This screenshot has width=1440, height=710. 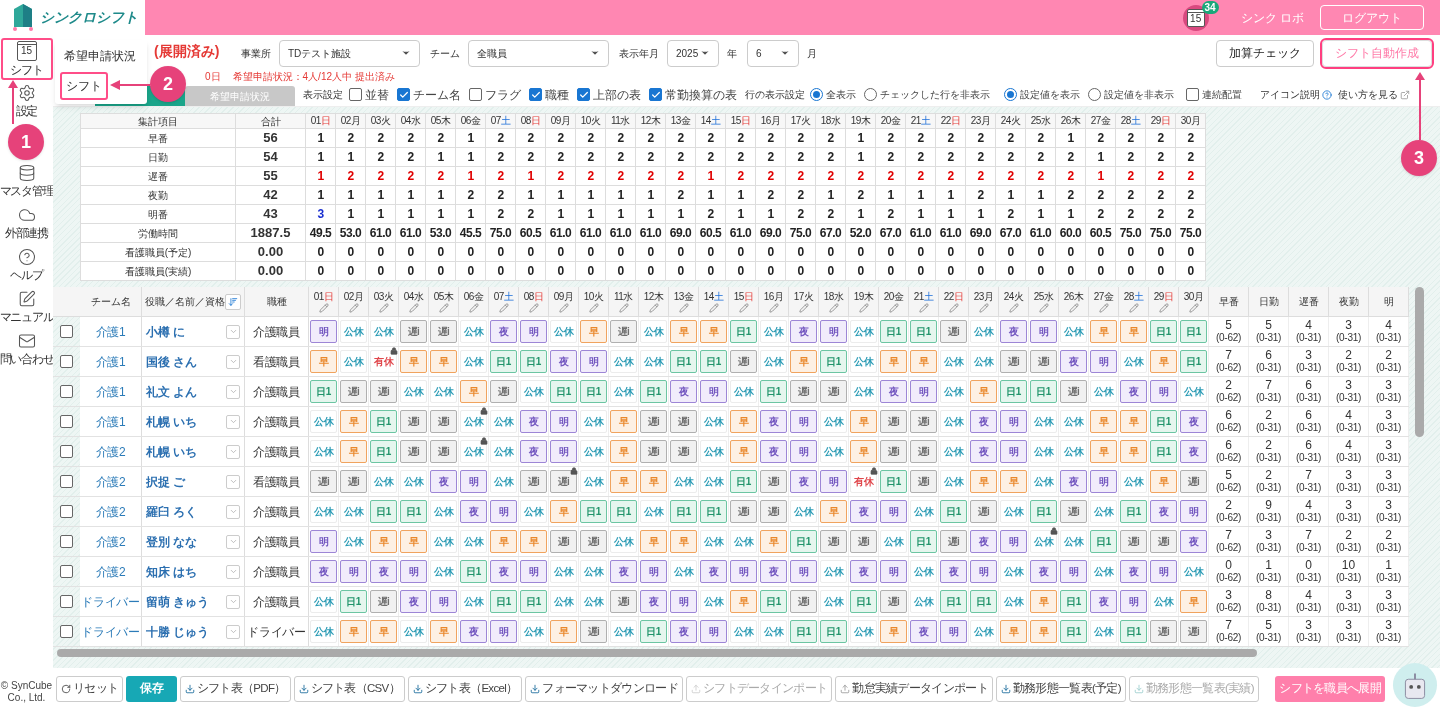 What do you see at coordinates (1060, 689) in the screenshot?
I see `toolbar-button: 勤務形態一覧表(予定)` at bounding box center [1060, 689].